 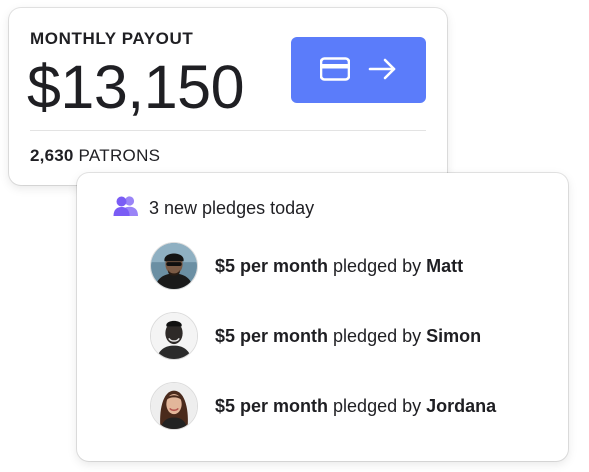 I want to click on pledge-text: $5 per month pledged by Jordana, so click(x=355, y=406).